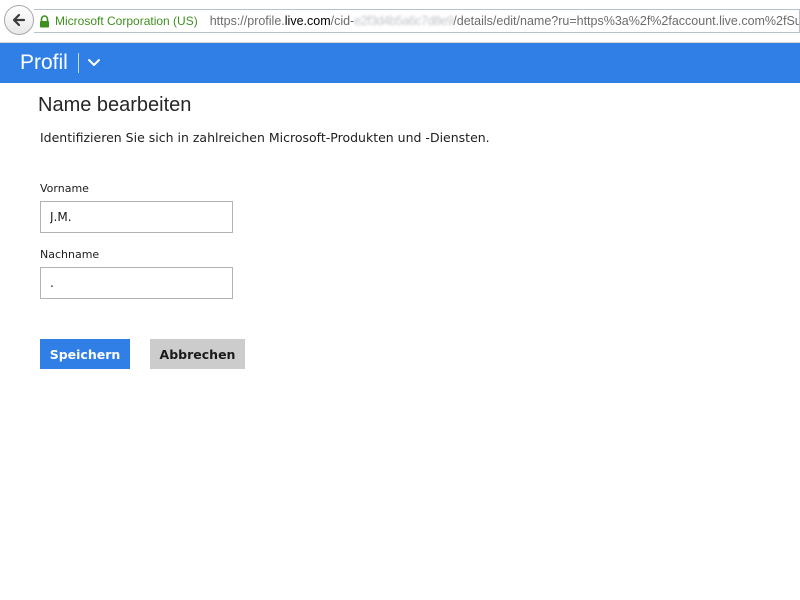 The height and width of the screenshot is (600, 800). I want to click on chevron-down-icon, so click(93, 62).